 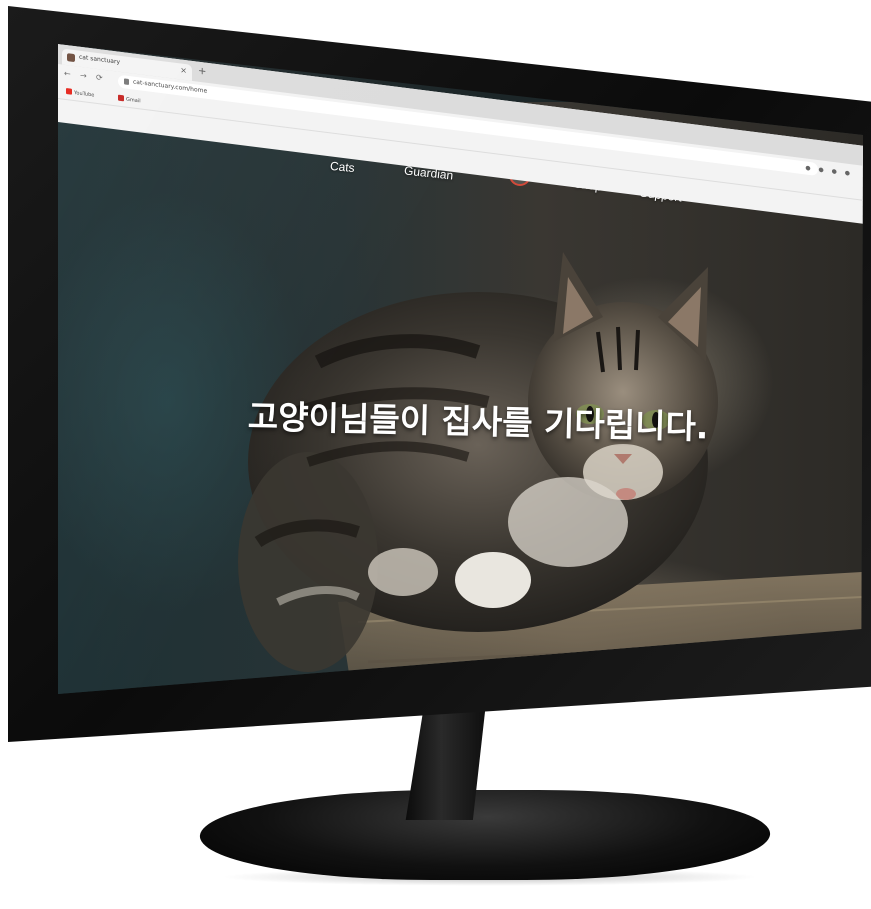 I want to click on bookmark-label: YouTube, so click(x=84, y=94).